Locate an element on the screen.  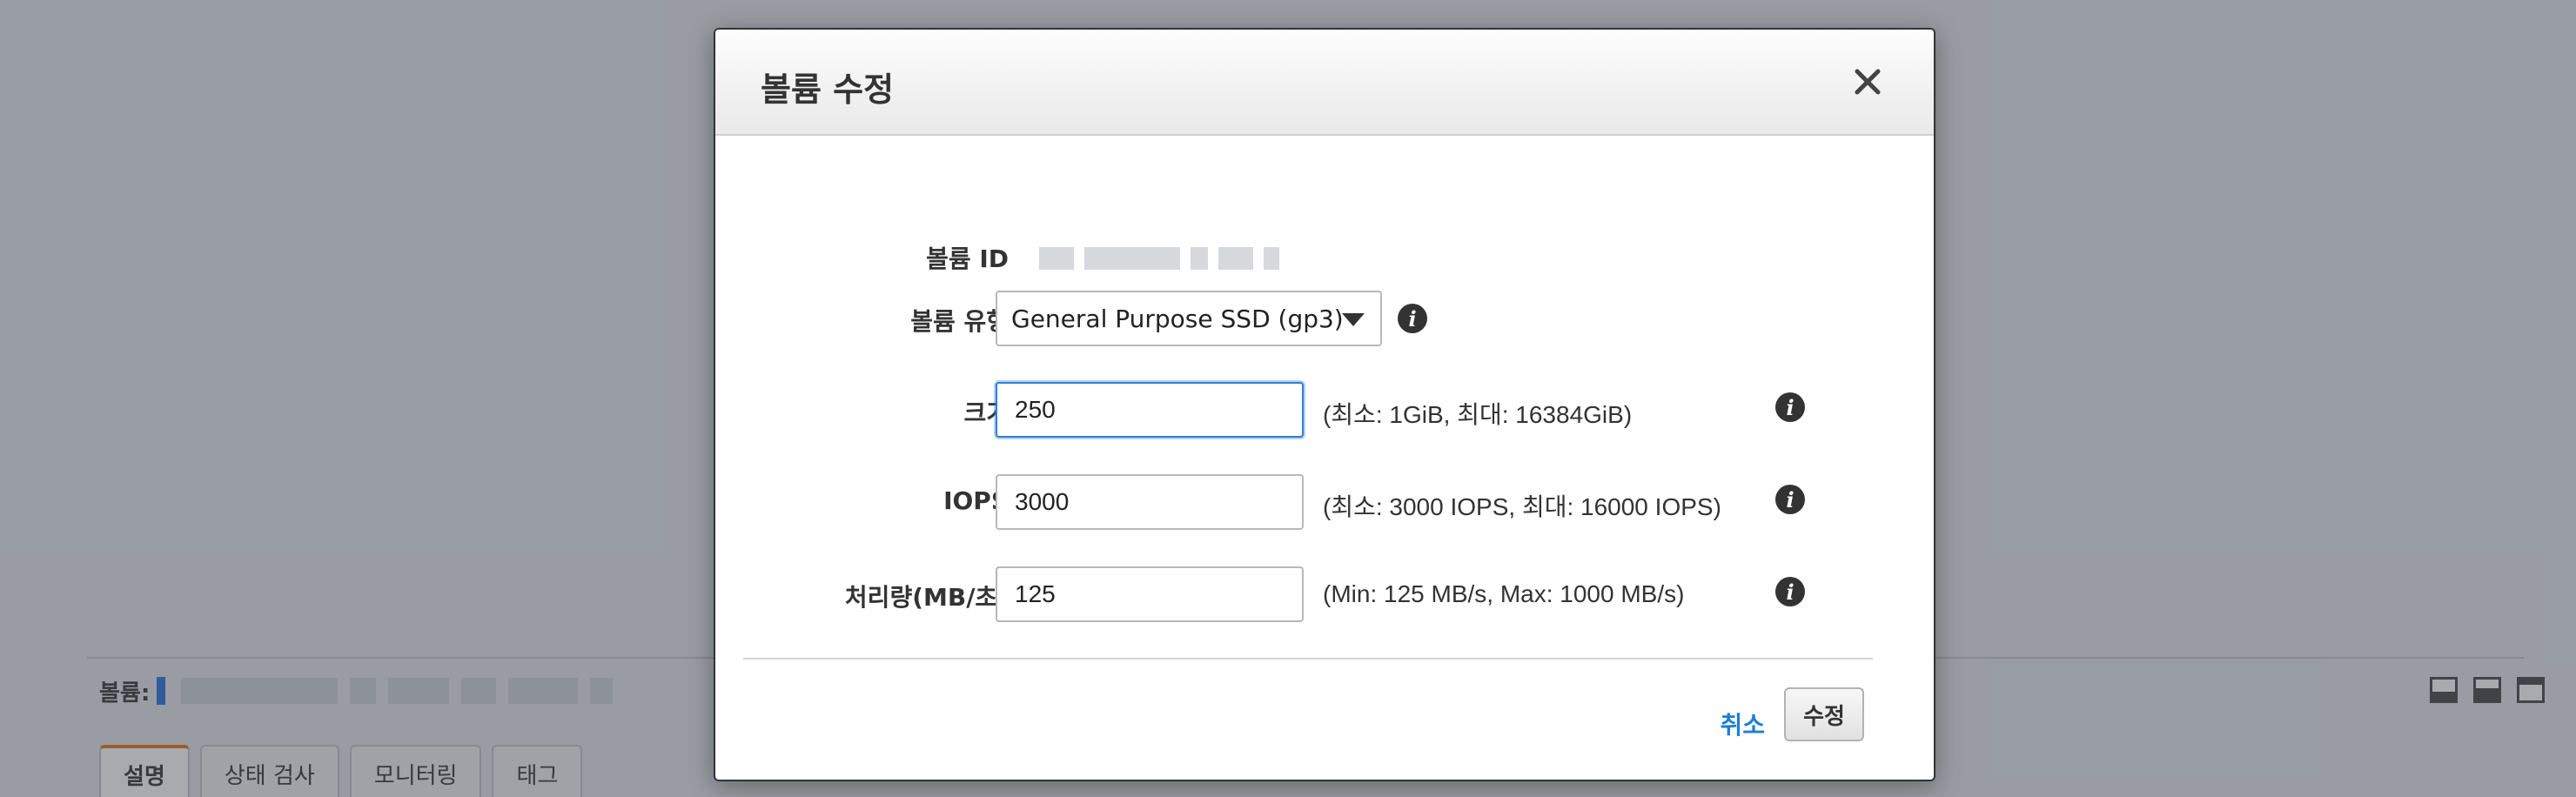
iops-row: IOPS (최소: 3000 IOPS, 최대: 16000 IOPS) i is located at coordinates (1324, 502).